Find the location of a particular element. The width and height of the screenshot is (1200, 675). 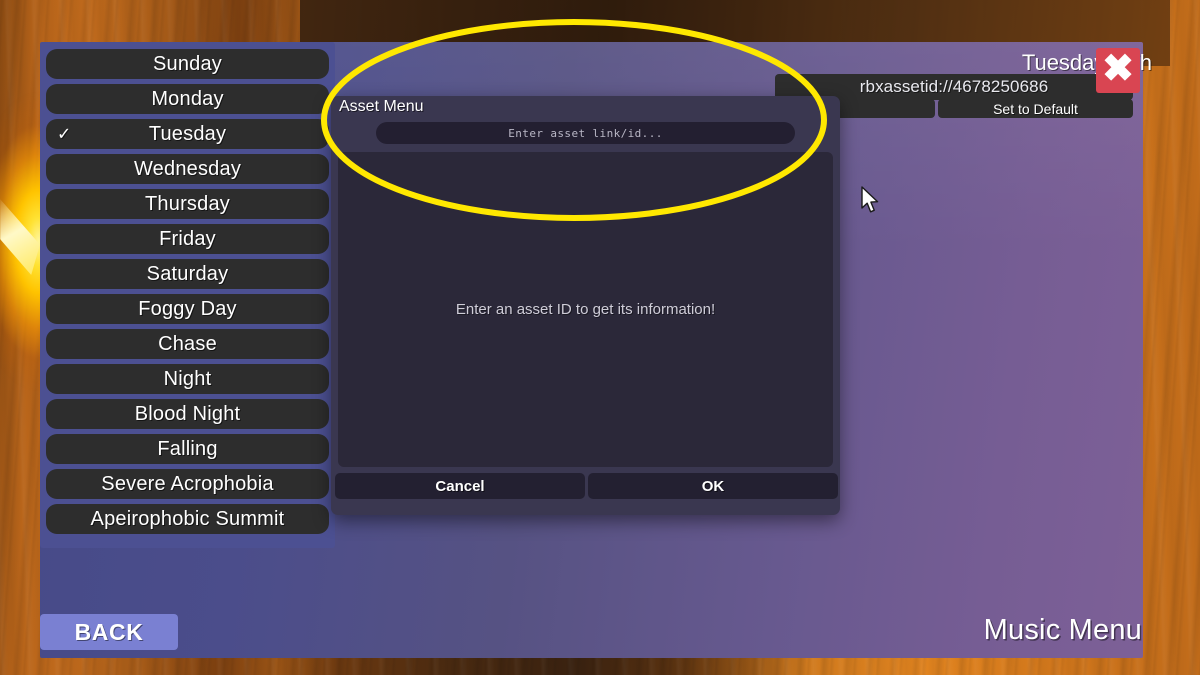

theme-list-item: ✓ Tuesday is located at coordinates (187, 134).